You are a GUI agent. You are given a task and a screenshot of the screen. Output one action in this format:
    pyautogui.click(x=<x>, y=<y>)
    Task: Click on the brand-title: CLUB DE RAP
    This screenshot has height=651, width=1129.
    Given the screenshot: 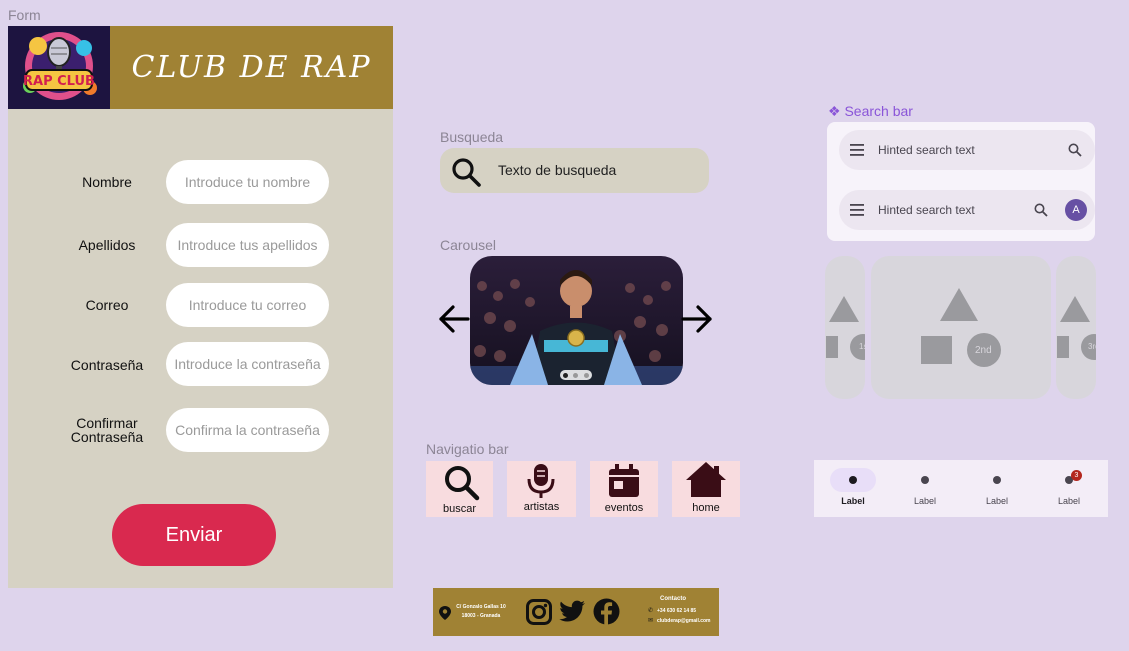 What is the action you would take?
    pyautogui.click(x=251, y=67)
    